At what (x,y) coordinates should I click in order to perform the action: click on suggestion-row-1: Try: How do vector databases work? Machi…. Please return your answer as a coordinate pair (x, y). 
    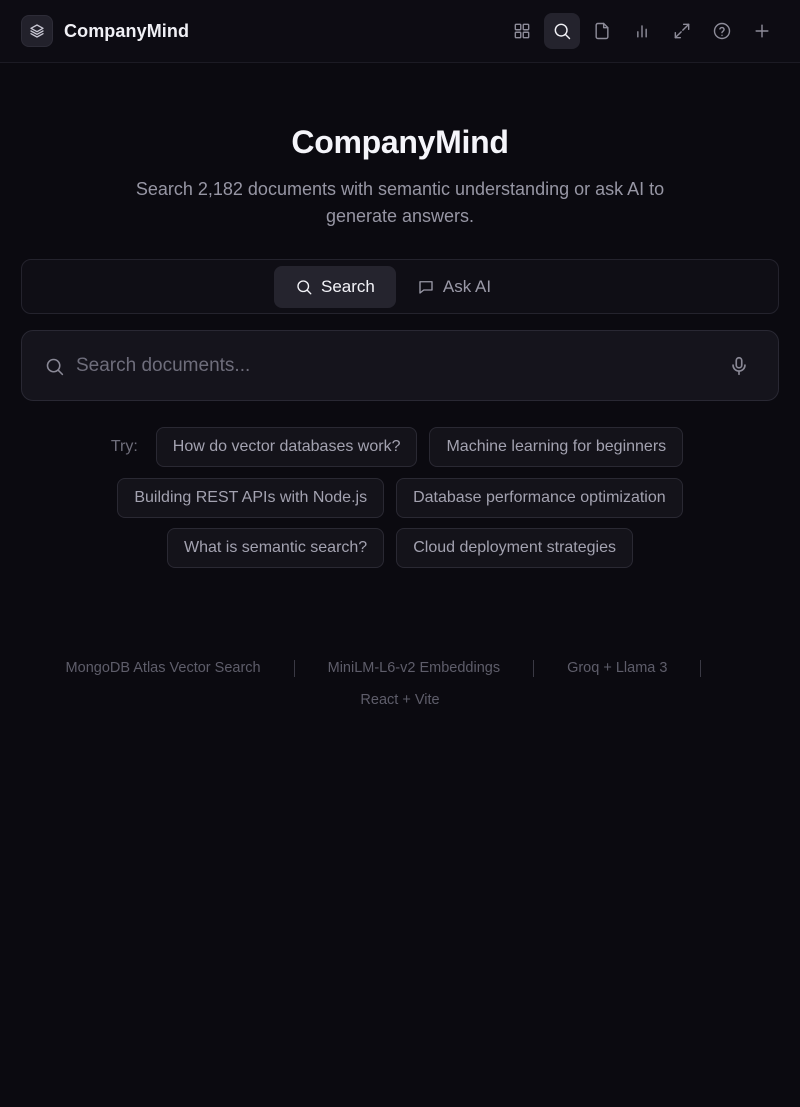
    Looking at the image, I should click on (400, 447).